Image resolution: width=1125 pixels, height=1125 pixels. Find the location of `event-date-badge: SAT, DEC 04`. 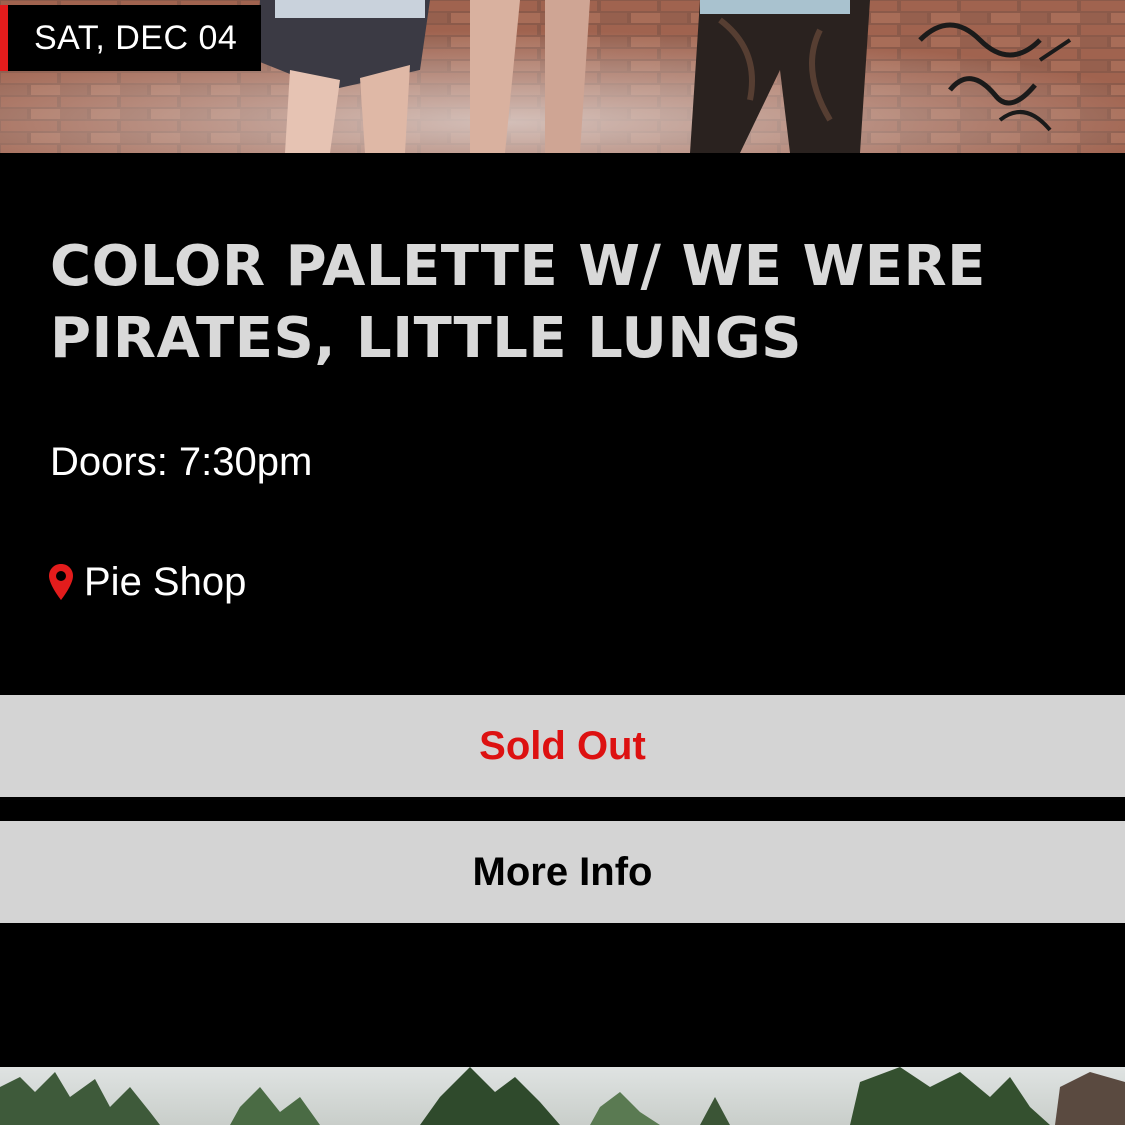

event-date-badge: SAT, DEC 04 is located at coordinates (131, 38).